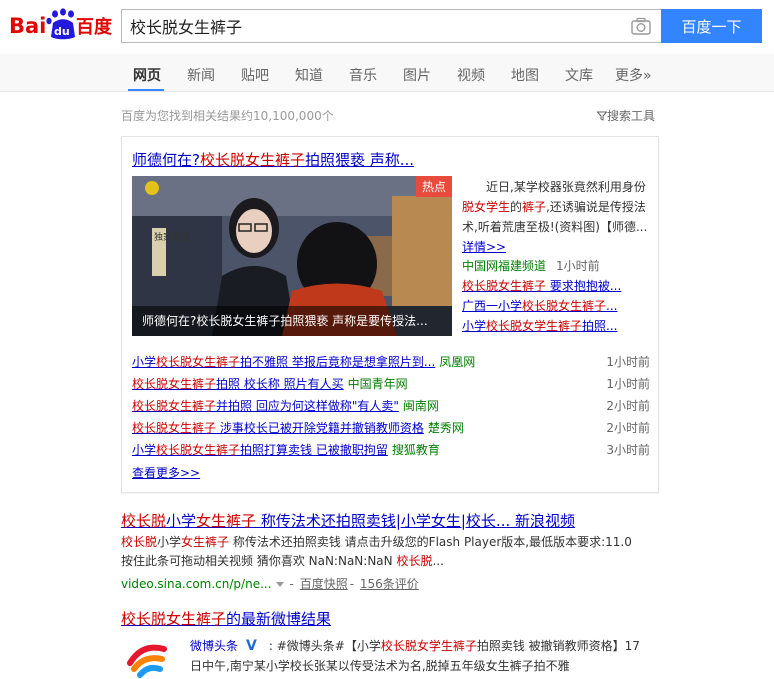 The height and width of the screenshot is (679, 774). I want to click on tab-wenku: 文库, so click(579, 75).